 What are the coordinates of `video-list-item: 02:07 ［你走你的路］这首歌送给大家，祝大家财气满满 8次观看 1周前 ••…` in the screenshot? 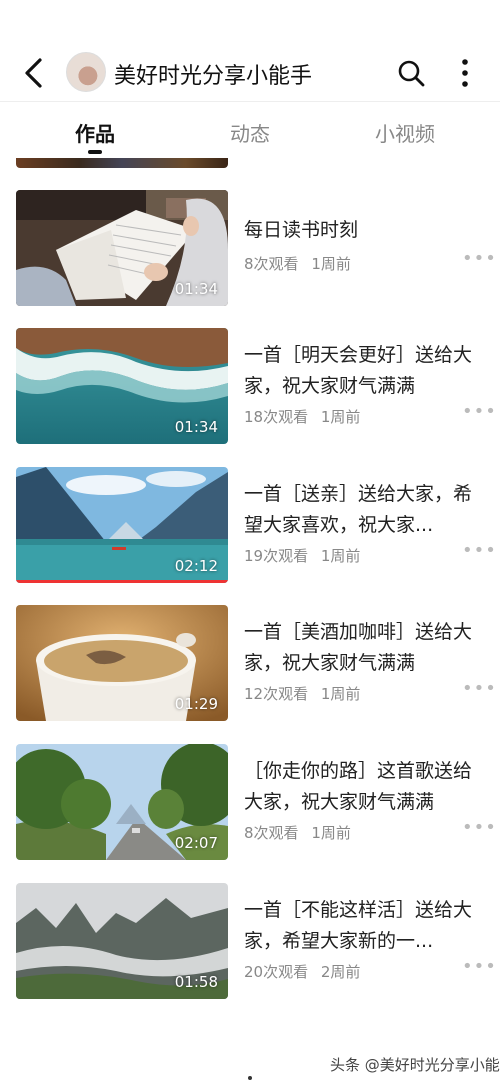 It's located at (250, 803).